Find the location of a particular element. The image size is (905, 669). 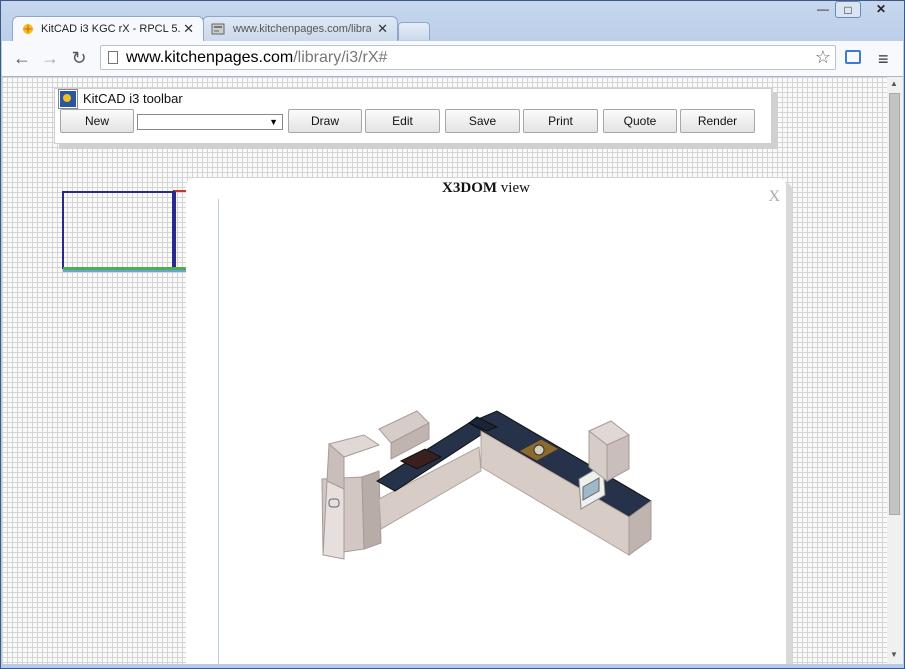

back-button: ← is located at coordinates (22, 59).